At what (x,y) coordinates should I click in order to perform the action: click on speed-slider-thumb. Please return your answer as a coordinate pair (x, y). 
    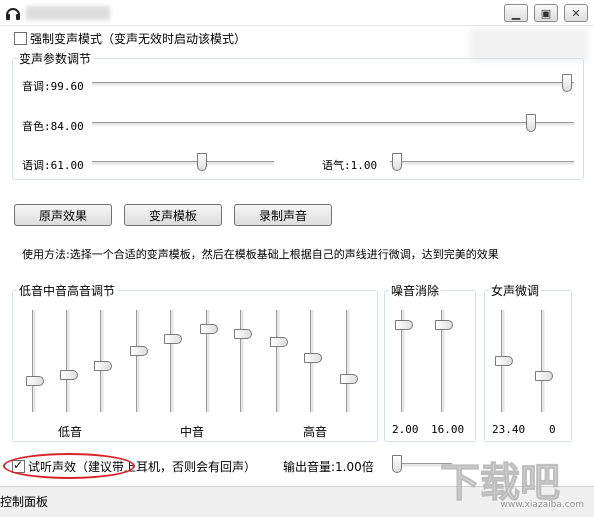
    Looking at the image, I should click on (202, 162).